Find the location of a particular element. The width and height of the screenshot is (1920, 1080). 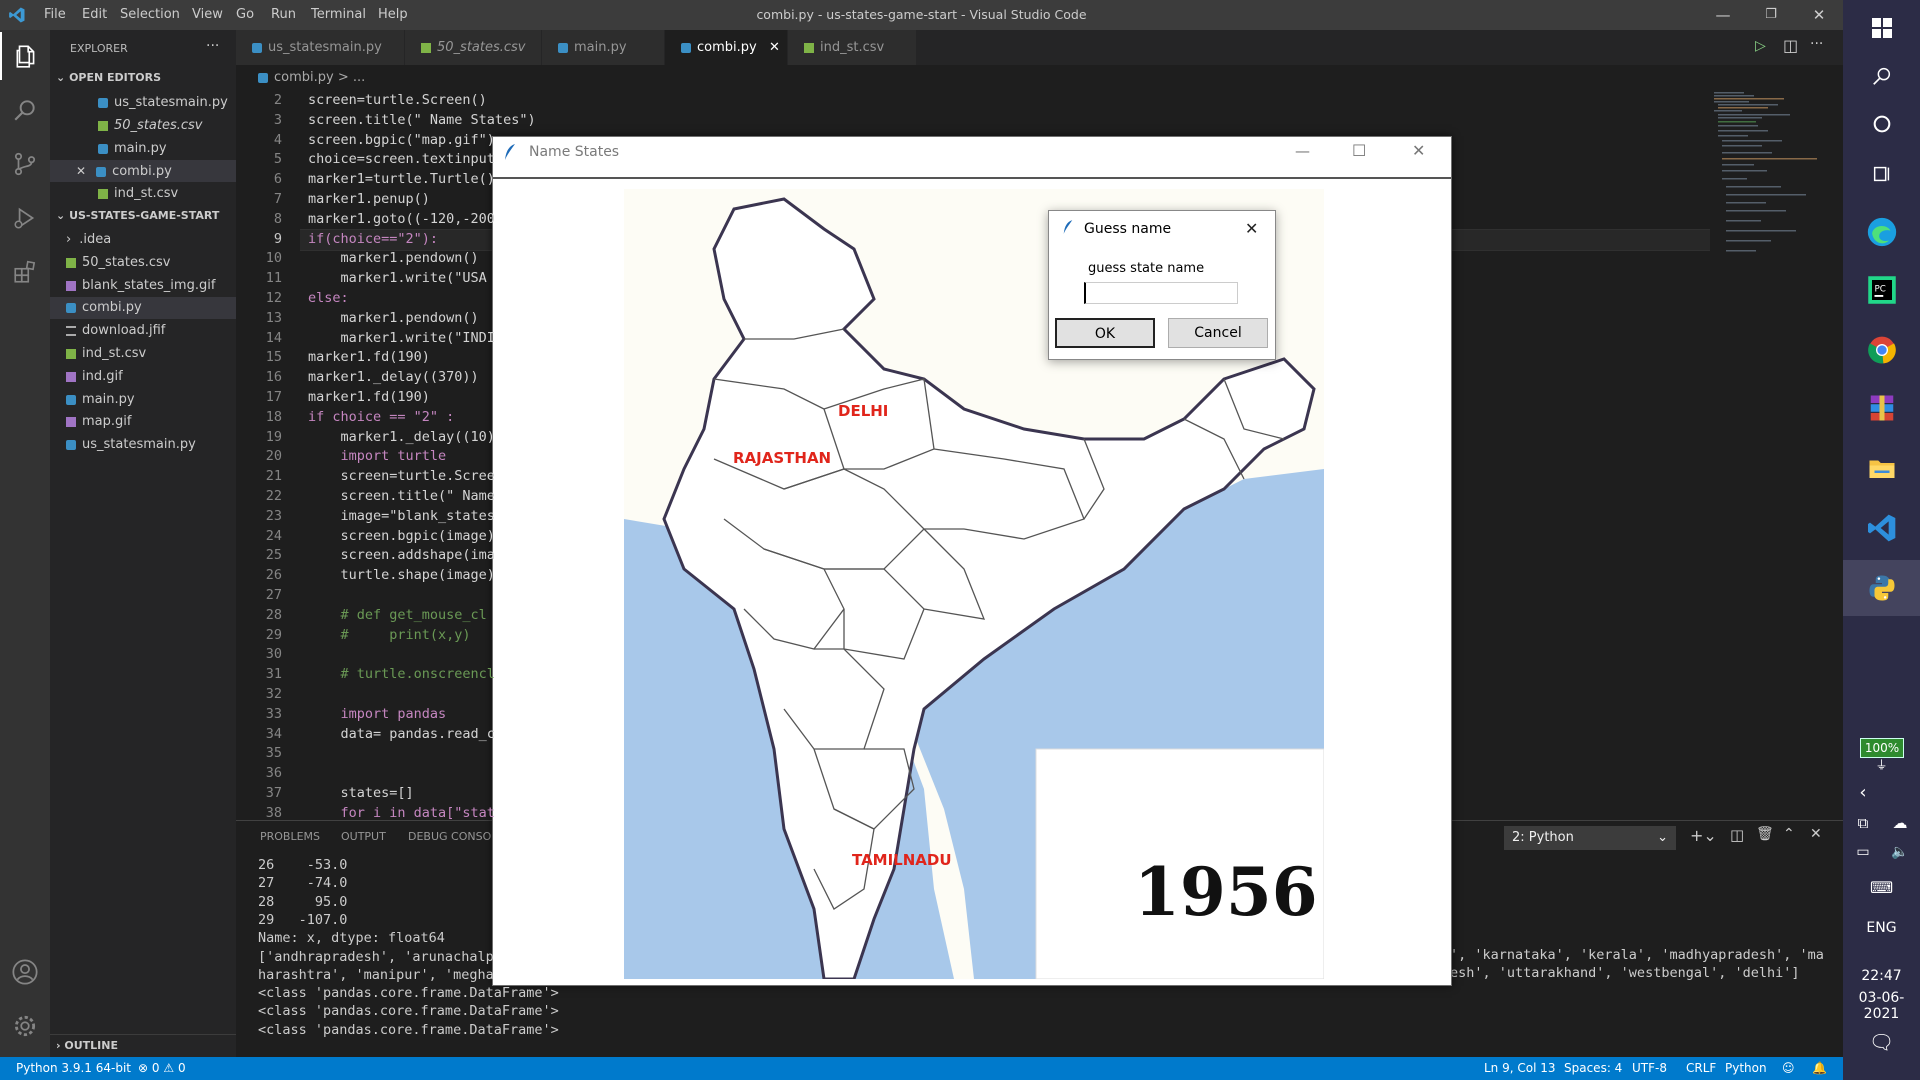

cortana-icon is located at coordinates (1881, 124).